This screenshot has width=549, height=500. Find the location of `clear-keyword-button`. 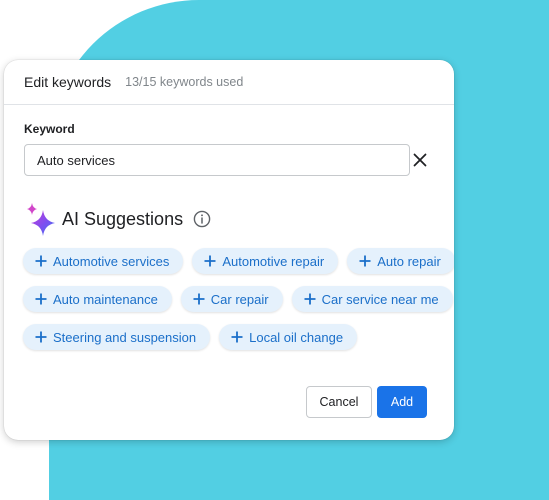

clear-keyword-button is located at coordinates (420, 160).